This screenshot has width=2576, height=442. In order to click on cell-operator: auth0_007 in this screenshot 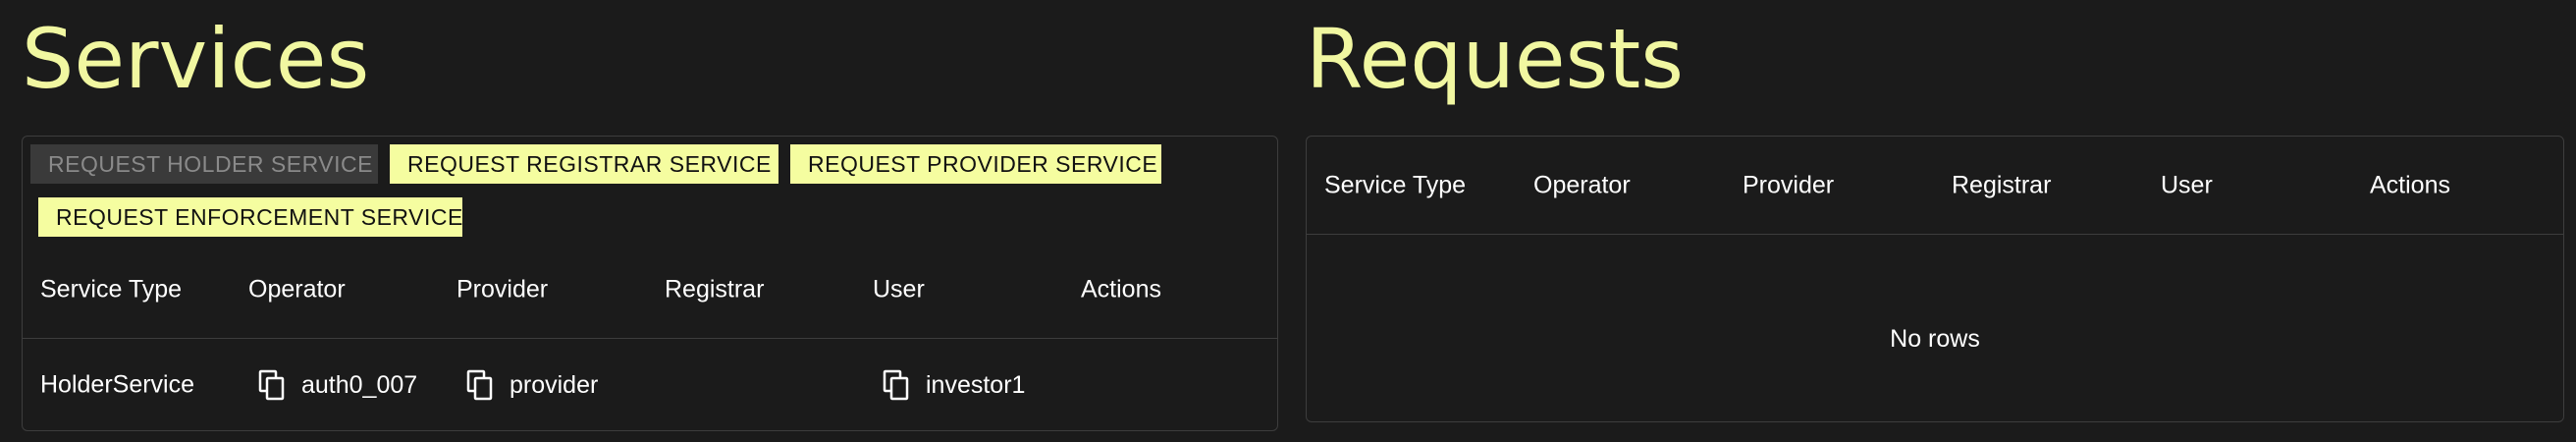, I will do `click(337, 385)`.